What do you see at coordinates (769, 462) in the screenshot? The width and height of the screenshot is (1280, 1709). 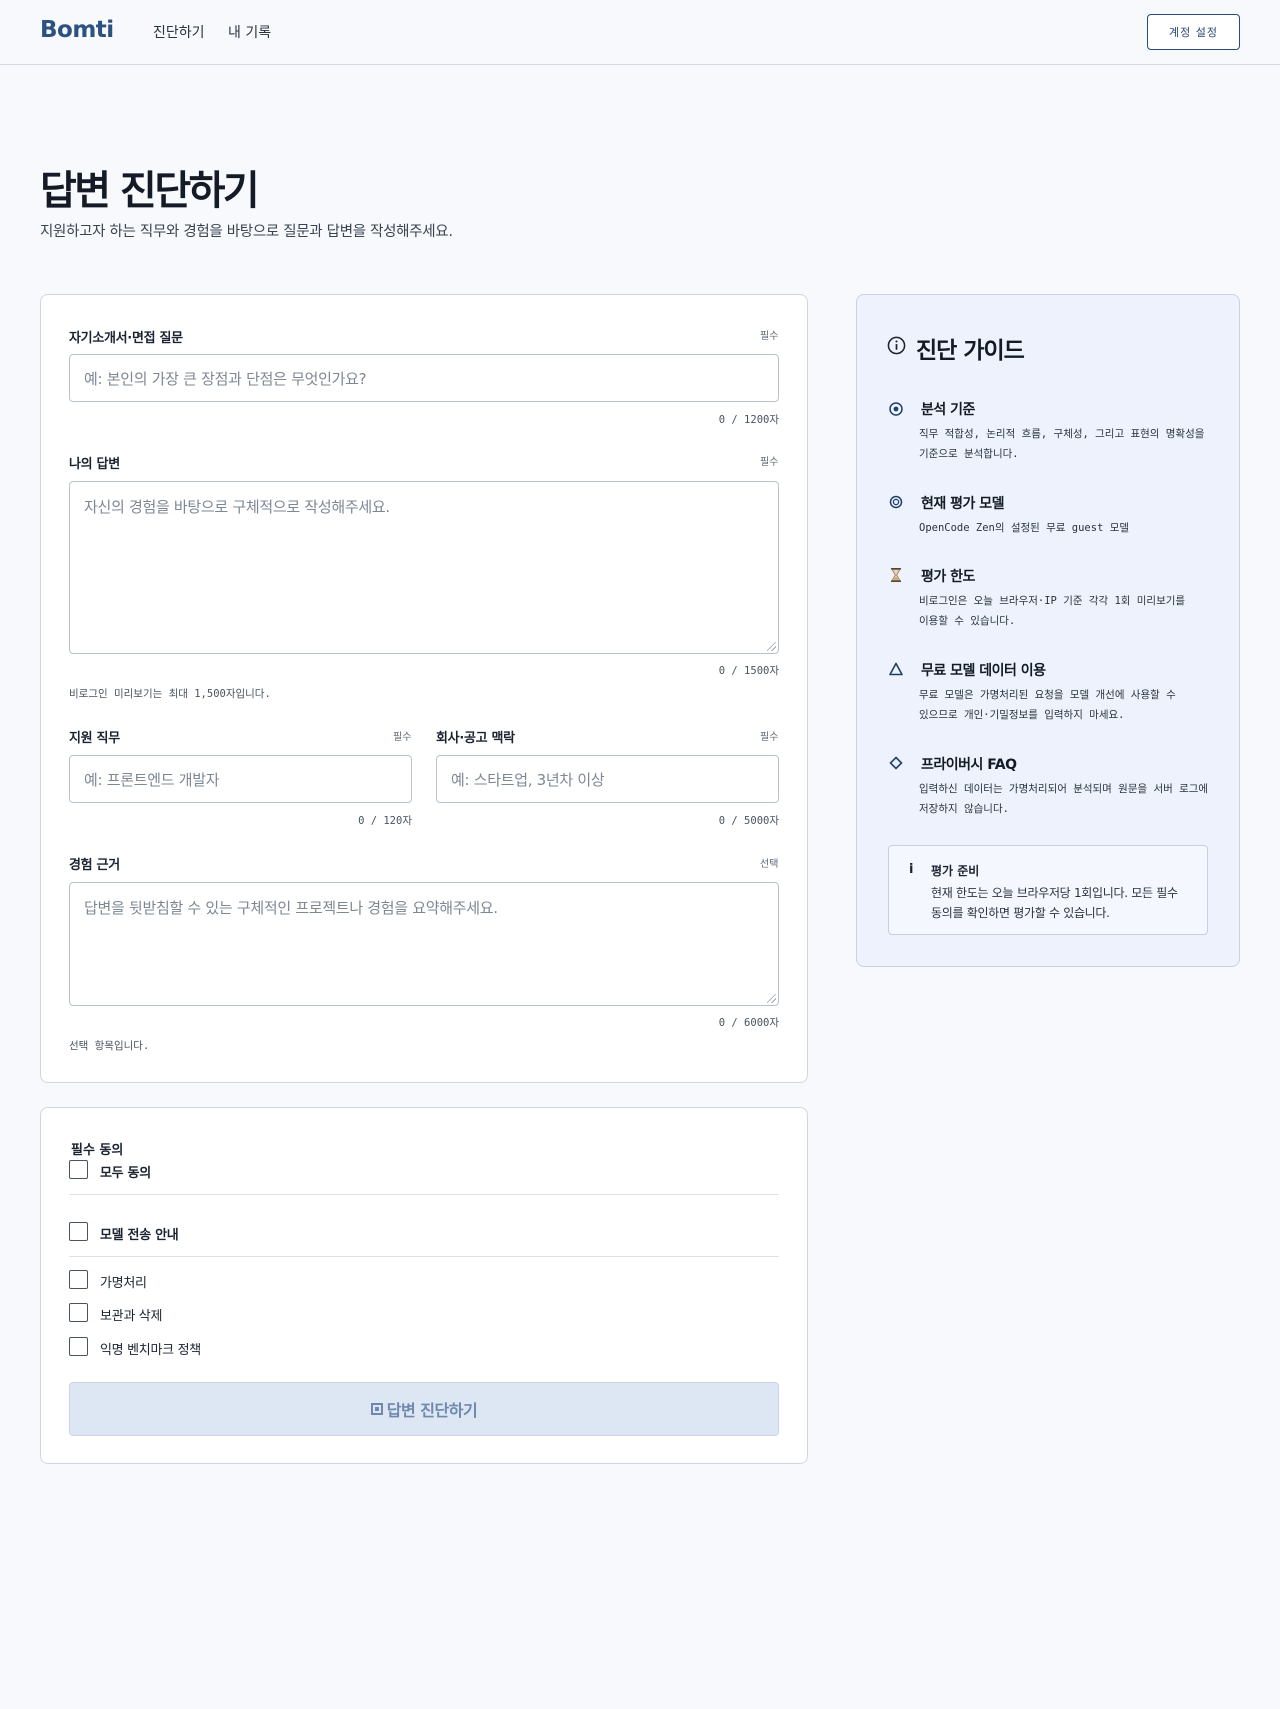 I see `answer-required-tag: 필수` at bounding box center [769, 462].